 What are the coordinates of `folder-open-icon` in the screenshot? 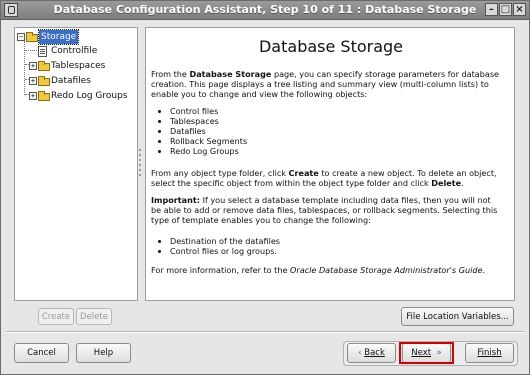 It's located at (32, 37).